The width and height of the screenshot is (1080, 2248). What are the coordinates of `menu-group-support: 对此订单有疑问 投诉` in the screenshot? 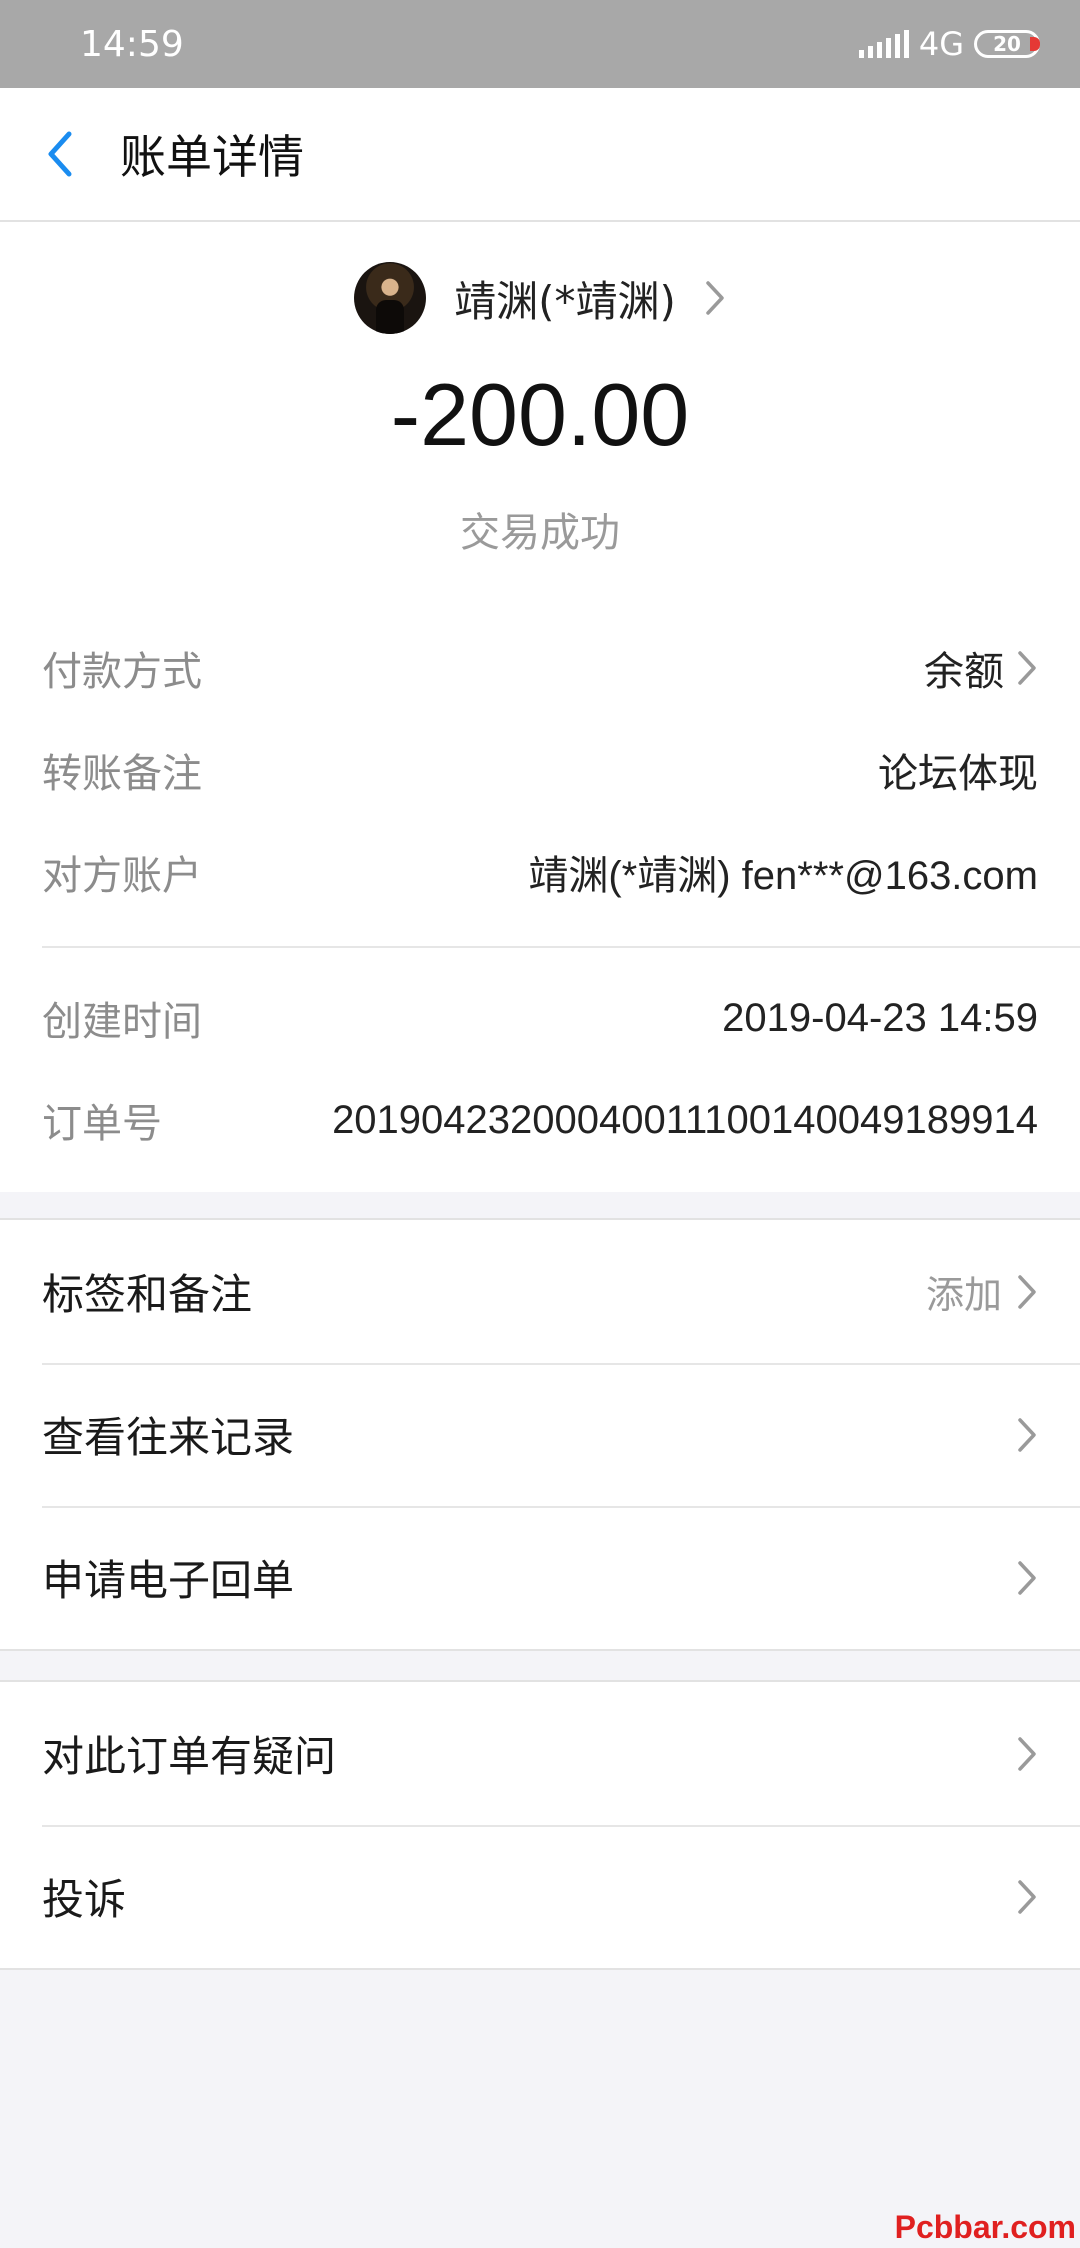 It's located at (540, 1825).